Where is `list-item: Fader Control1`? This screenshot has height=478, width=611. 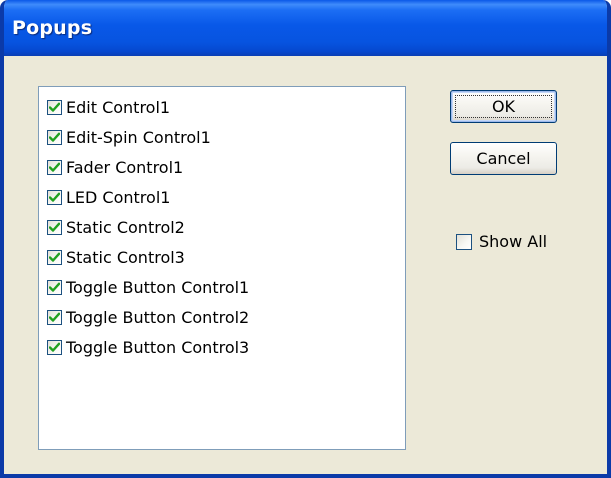
list-item: Fader Control1 is located at coordinates (115, 167).